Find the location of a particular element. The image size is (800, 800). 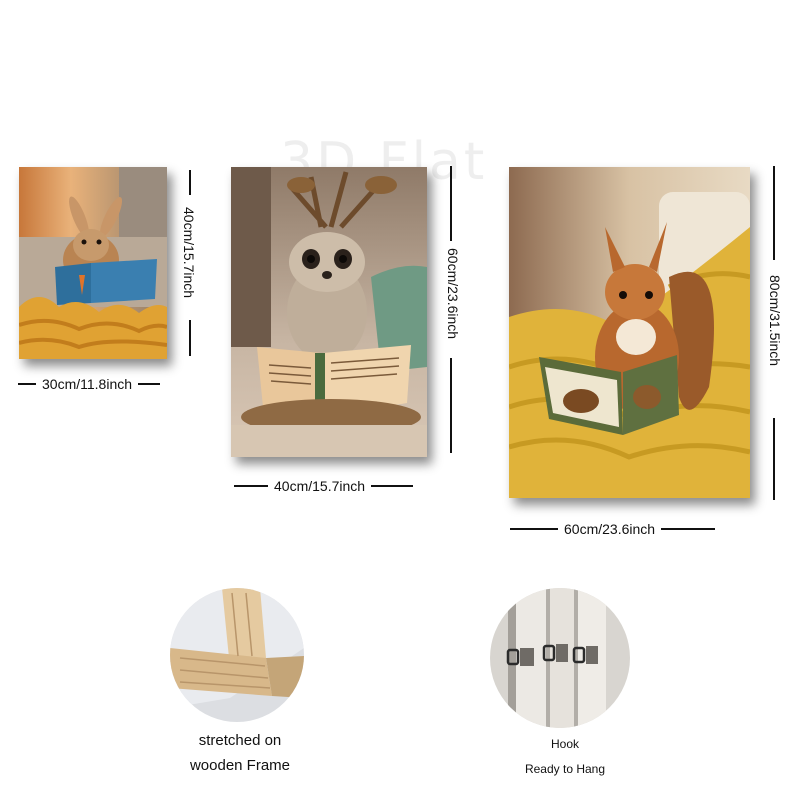

width-dimension-squirrel: 60cm/23.6inch is located at coordinates (613, 529).